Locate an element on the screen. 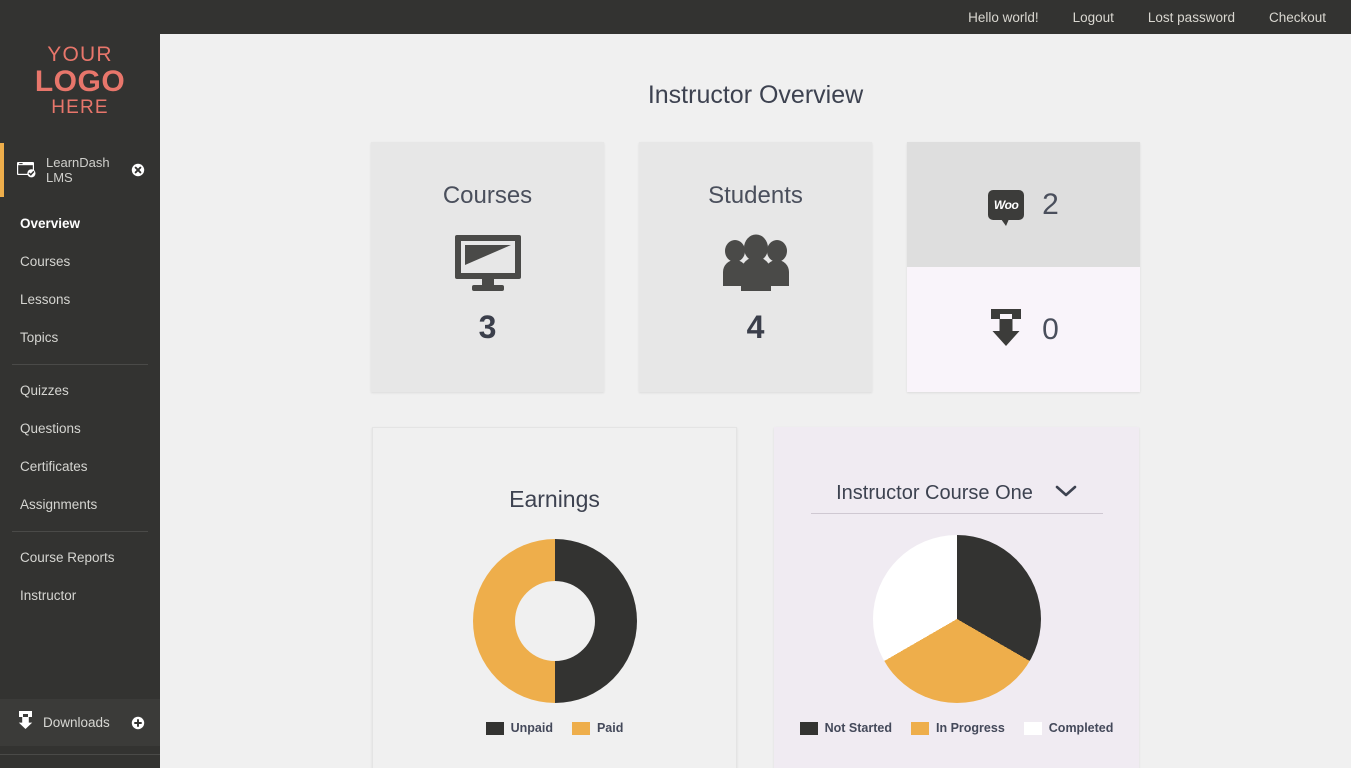 This screenshot has width=1351, height=768. course-progress-chart-legend: Not Started In Progress Completed is located at coordinates (956, 728).